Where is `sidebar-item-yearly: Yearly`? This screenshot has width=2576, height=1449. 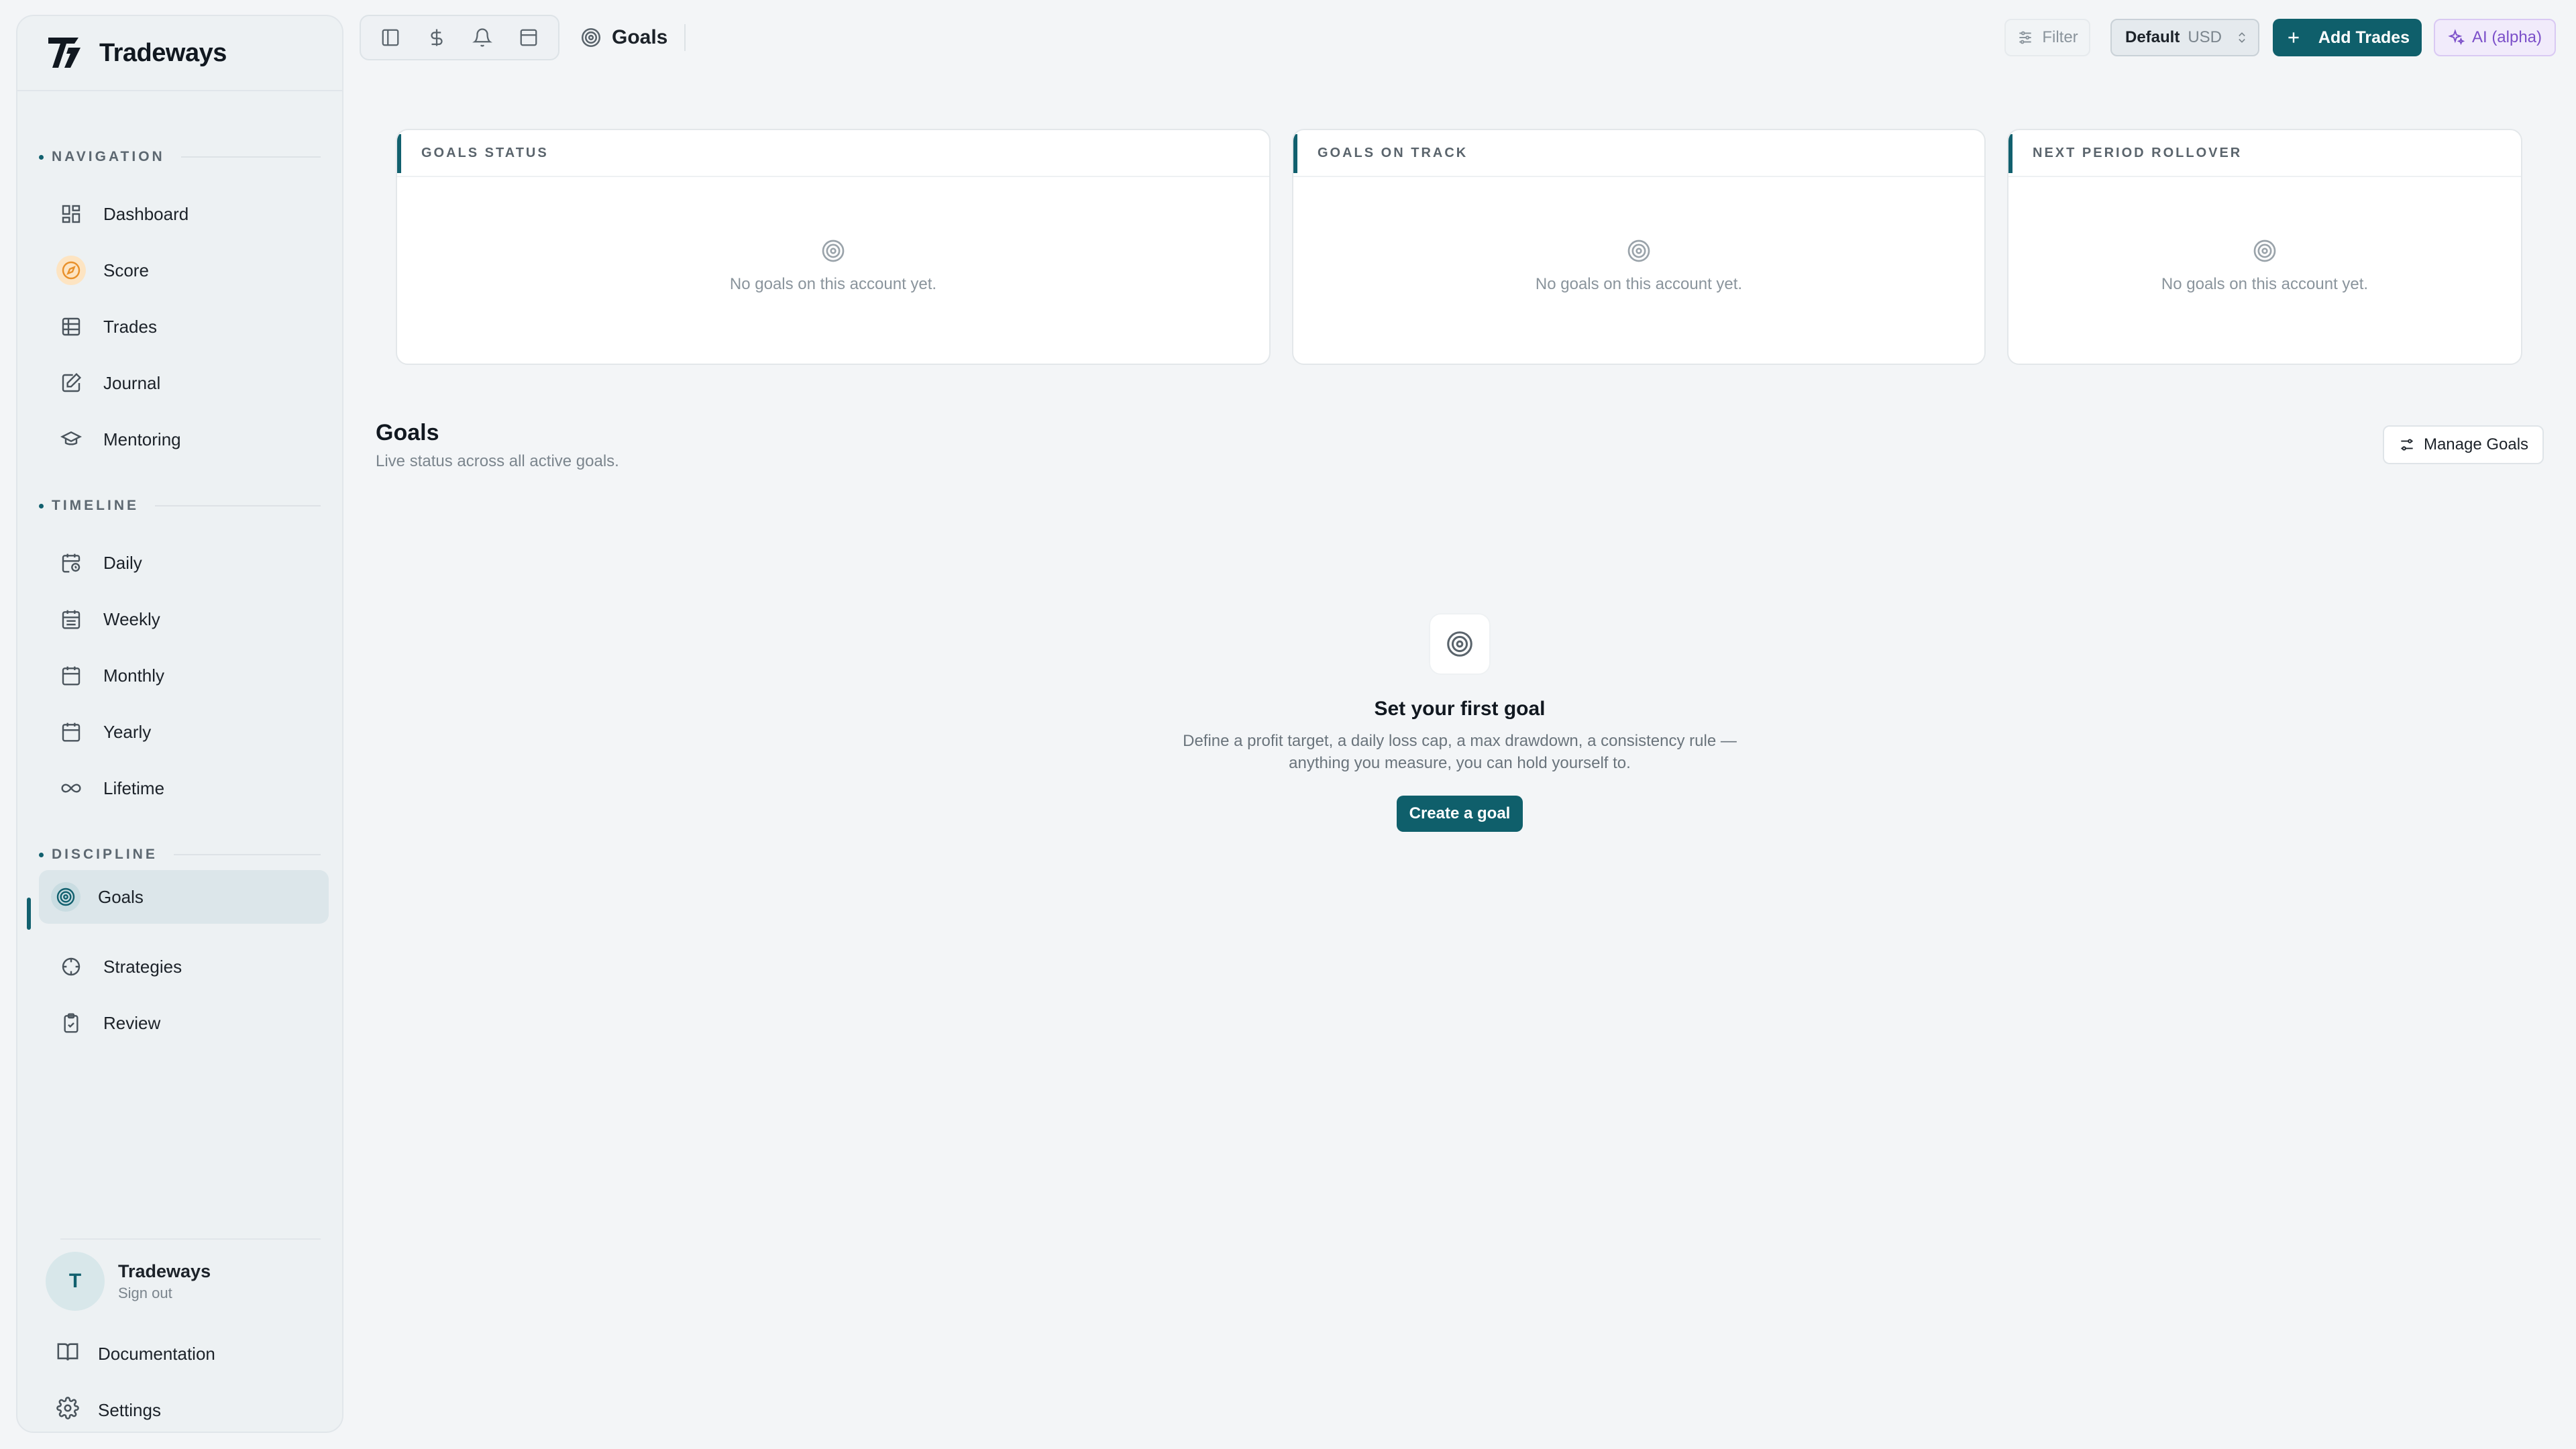
sidebar-item-yearly: Yearly is located at coordinates (197, 732).